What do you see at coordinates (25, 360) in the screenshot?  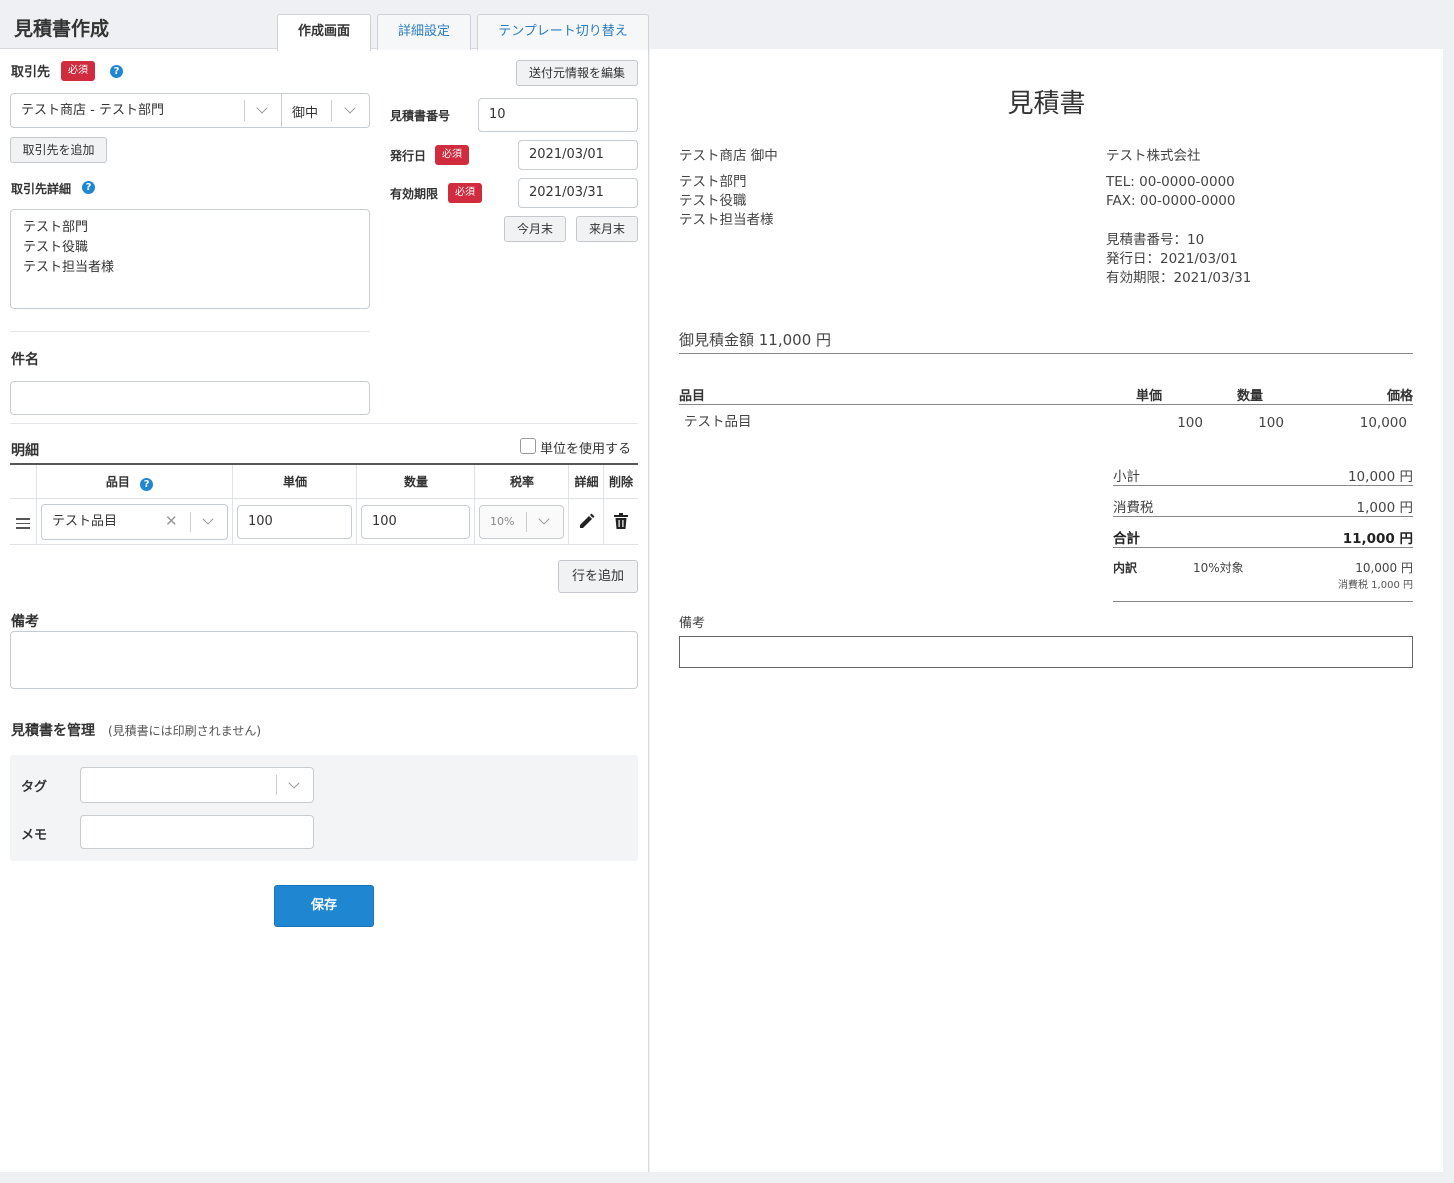 I see `subject-label: 件名` at bounding box center [25, 360].